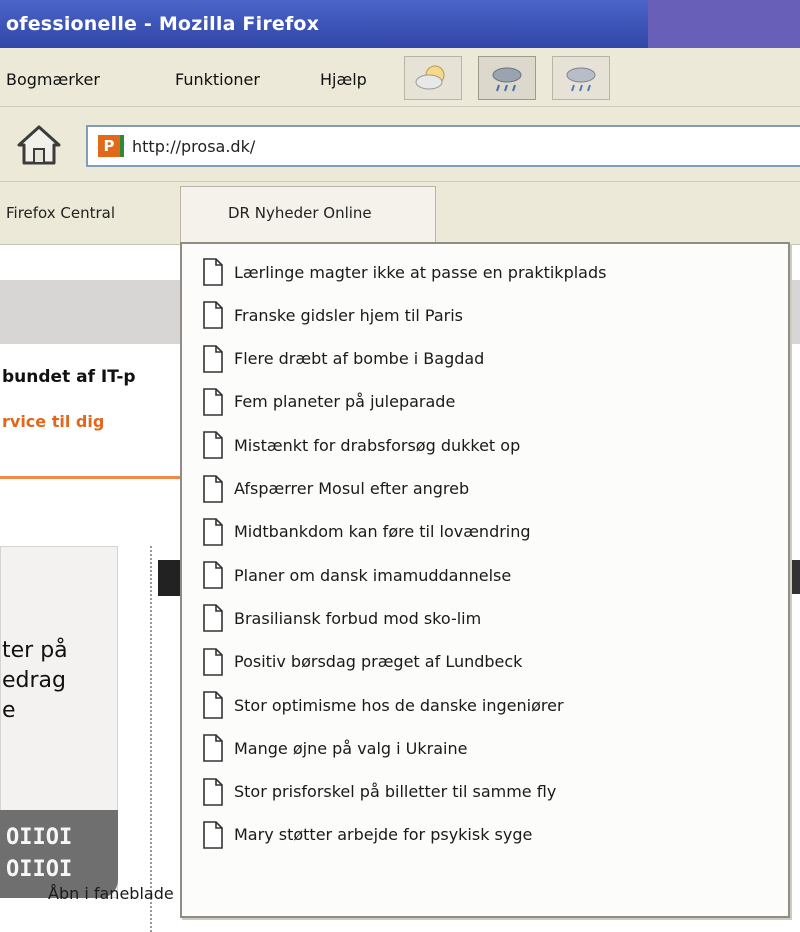 The height and width of the screenshot is (932, 800). Describe the element at coordinates (345, 402) in the screenshot. I see `news-item-label: Fem planeter på juleparade` at that location.